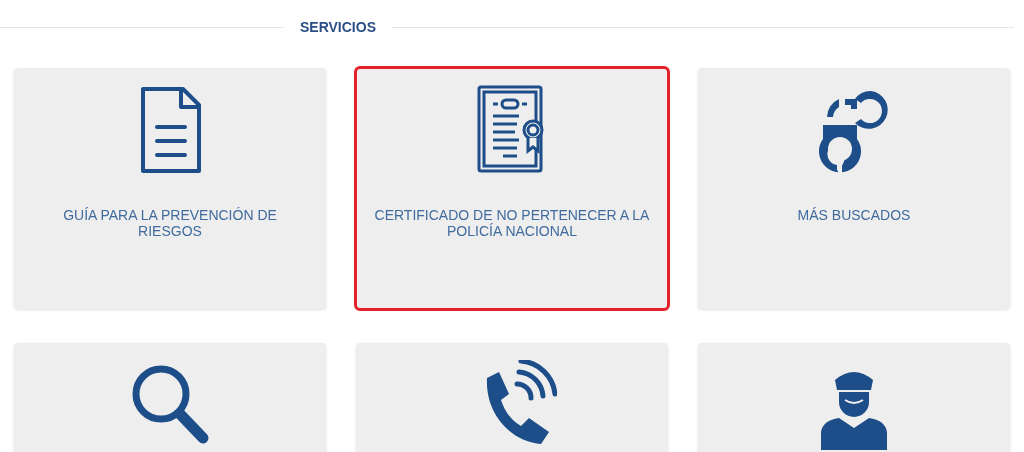  Describe the element at coordinates (338, 27) in the screenshot. I see `section-title: SERVICIOS` at that location.